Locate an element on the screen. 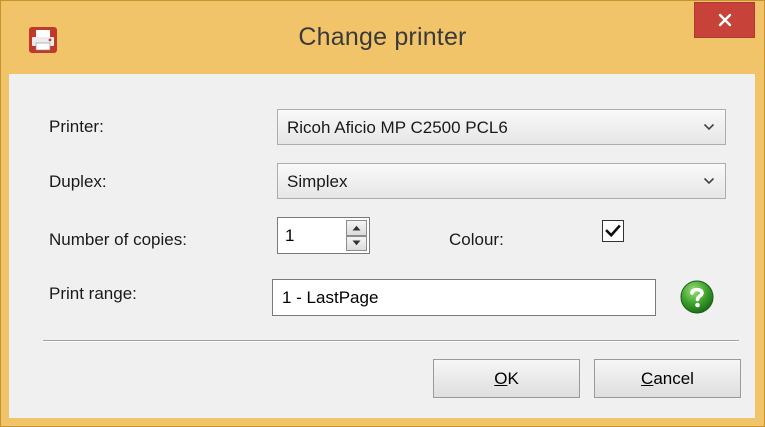 The height and width of the screenshot is (427, 765). colour-checkbox is located at coordinates (613, 231).